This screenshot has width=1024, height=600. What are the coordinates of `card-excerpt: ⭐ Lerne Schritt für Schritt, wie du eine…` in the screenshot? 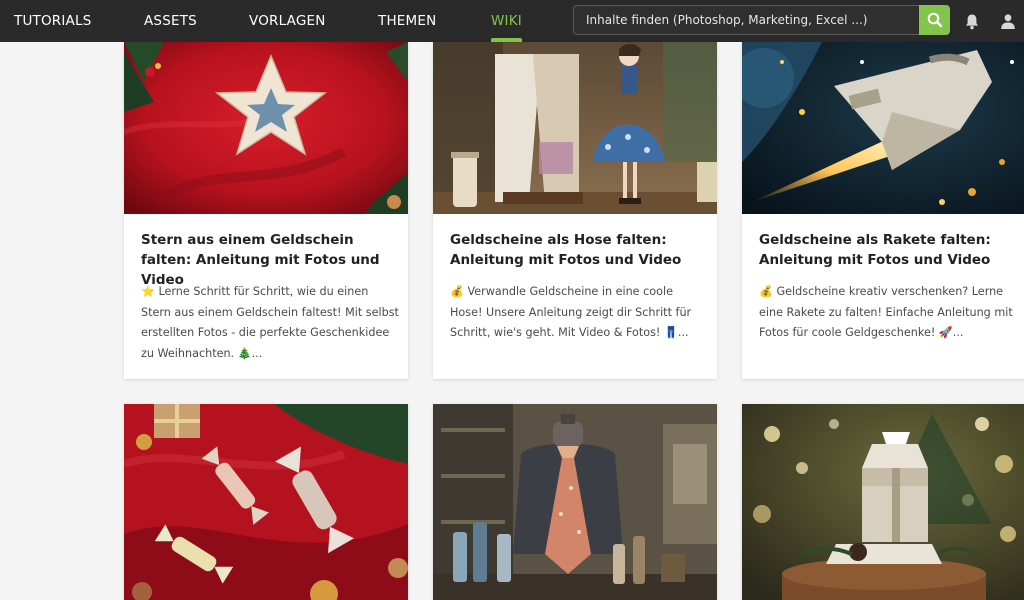 It's located at (270, 322).